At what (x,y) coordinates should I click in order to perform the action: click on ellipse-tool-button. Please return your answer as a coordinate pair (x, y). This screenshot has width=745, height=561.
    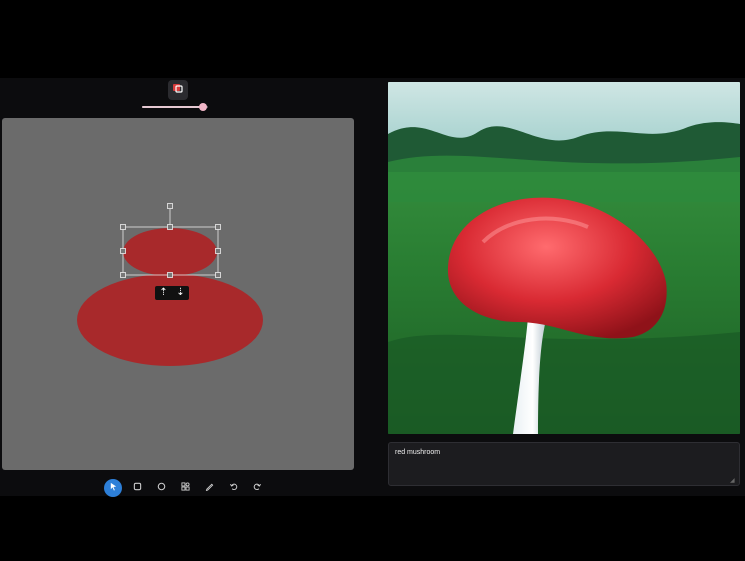
    Looking at the image, I should click on (161, 488).